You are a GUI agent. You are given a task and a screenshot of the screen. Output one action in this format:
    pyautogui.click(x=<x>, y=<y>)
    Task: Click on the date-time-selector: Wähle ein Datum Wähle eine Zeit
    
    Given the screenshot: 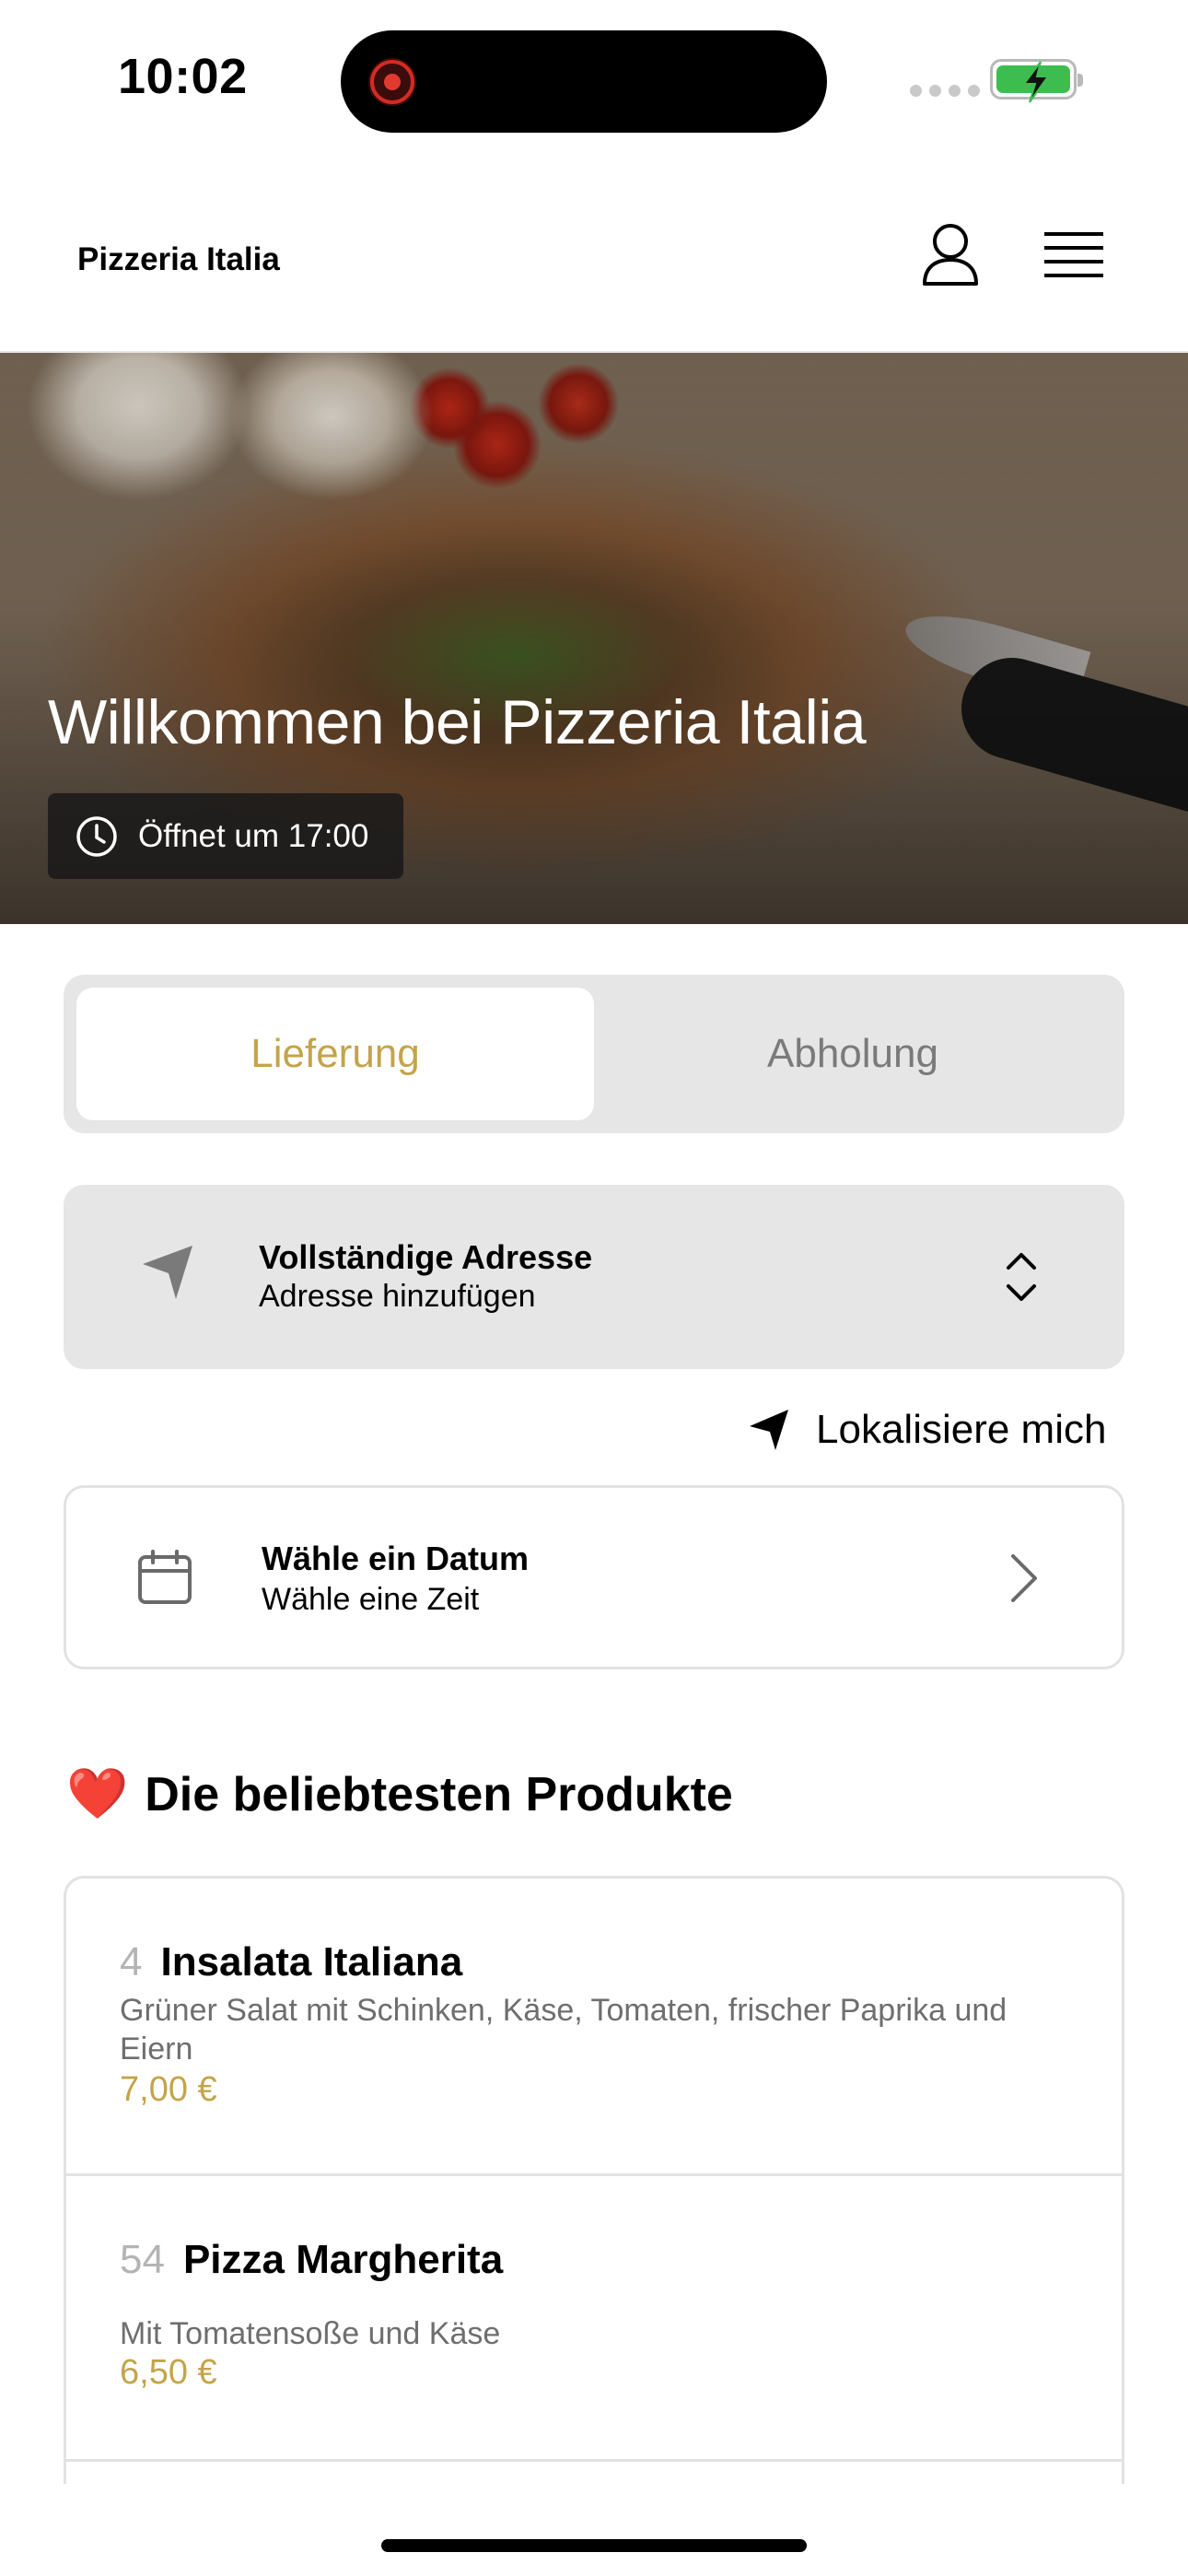 What is the action you would take?
    pyautogui.click(x=594, y=1577)
    